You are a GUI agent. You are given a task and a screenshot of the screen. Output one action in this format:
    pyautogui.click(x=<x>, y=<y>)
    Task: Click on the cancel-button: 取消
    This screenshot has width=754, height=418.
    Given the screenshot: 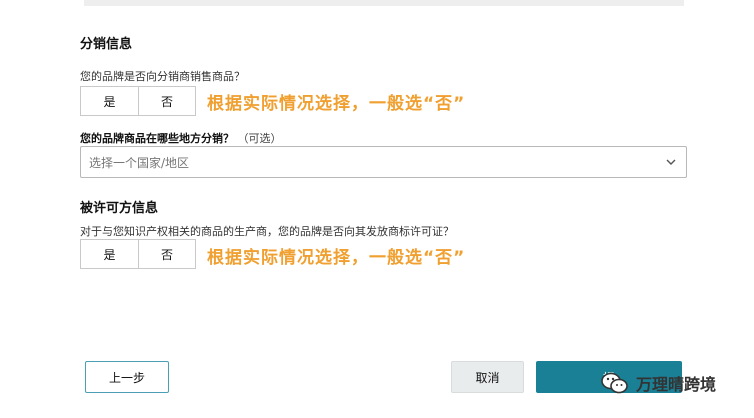 What is the action you would take?
    pyautogui.click(x=487, y=377)
    